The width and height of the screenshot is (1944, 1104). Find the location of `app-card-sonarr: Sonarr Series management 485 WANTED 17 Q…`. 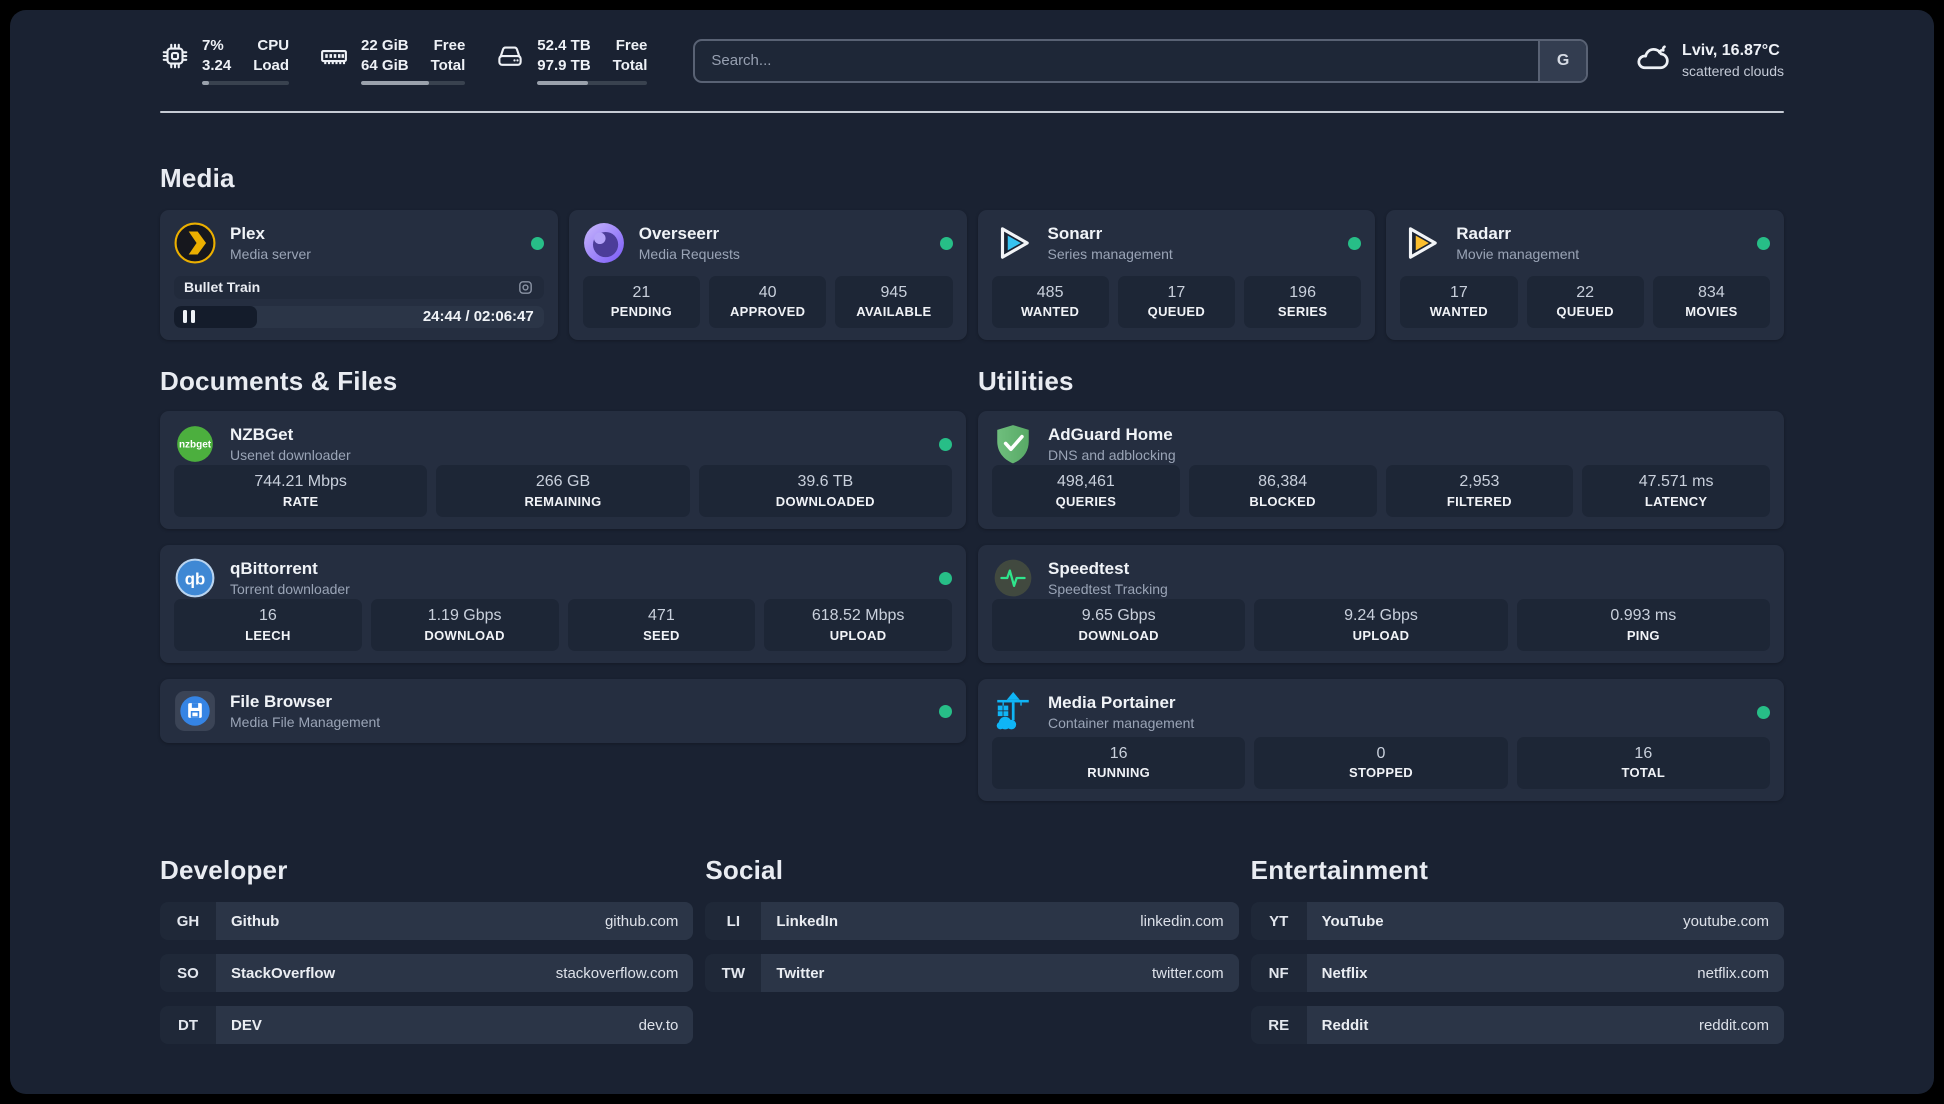

app-card-sonarr: Sonarr Series management 485 WANTED 17 Q… is located at coordinates (1176, 275).